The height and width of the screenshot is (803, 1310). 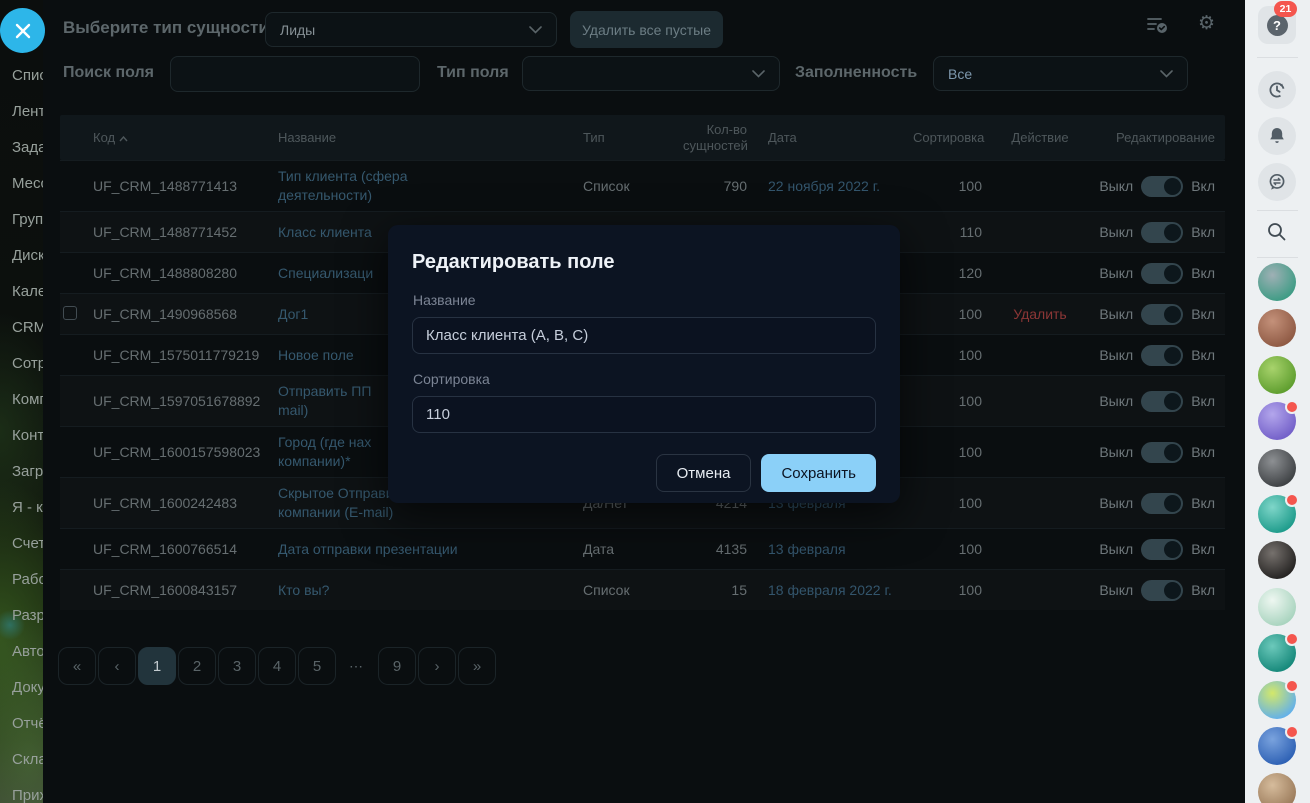 What do you see at coordinates (712, 138) in the screenshot?
I see `column-count: Кол-во сущностей` at bounding box center [712, 138].